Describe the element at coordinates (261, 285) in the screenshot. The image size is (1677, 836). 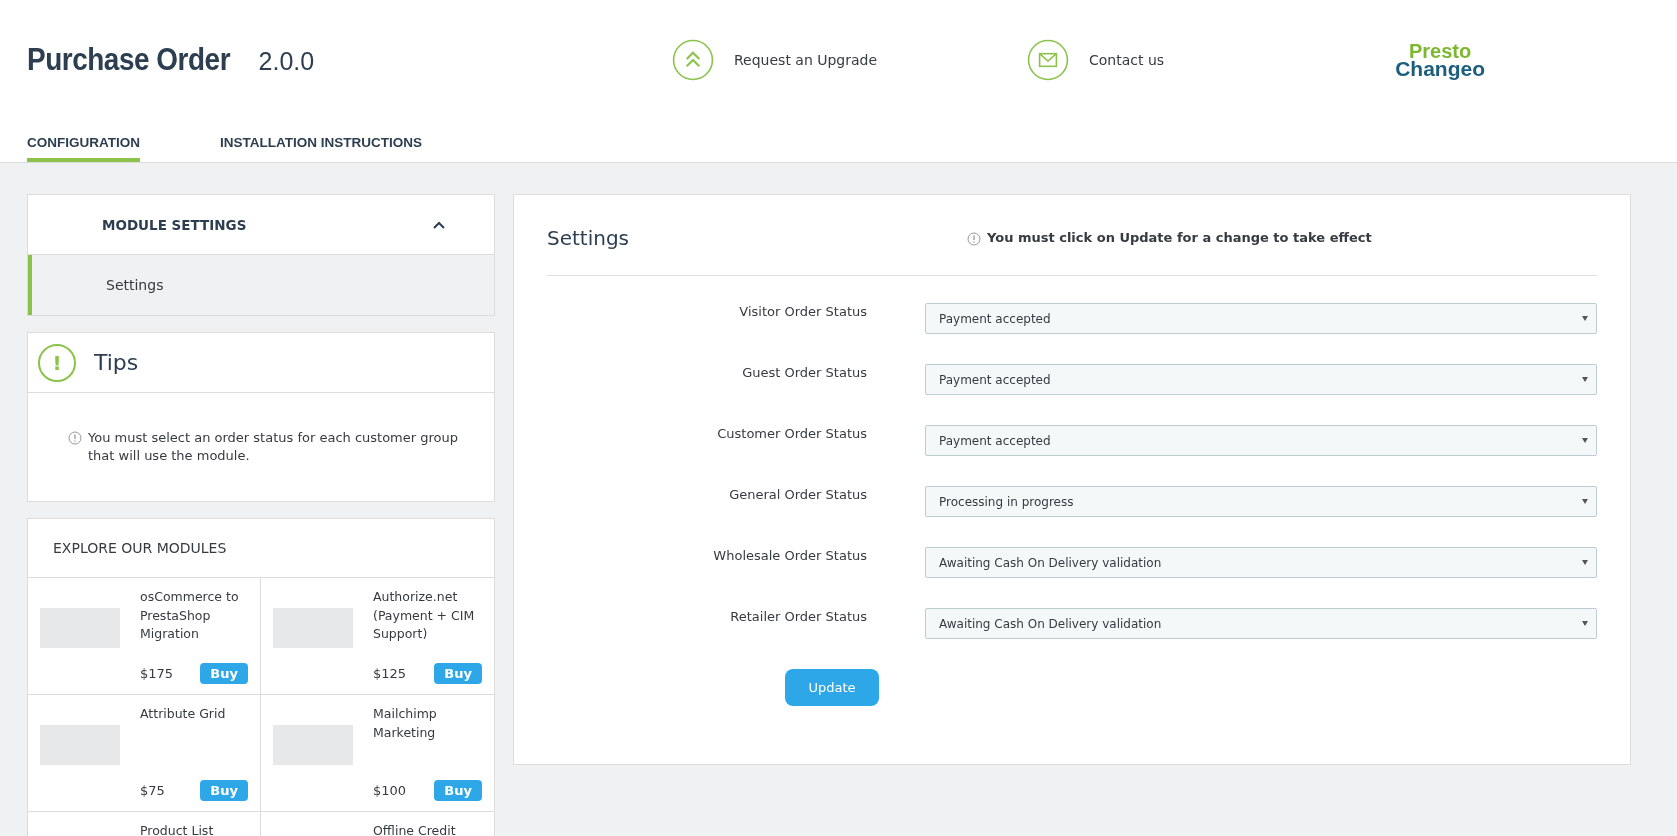
I see `sidebar-item: Settings` at that location.